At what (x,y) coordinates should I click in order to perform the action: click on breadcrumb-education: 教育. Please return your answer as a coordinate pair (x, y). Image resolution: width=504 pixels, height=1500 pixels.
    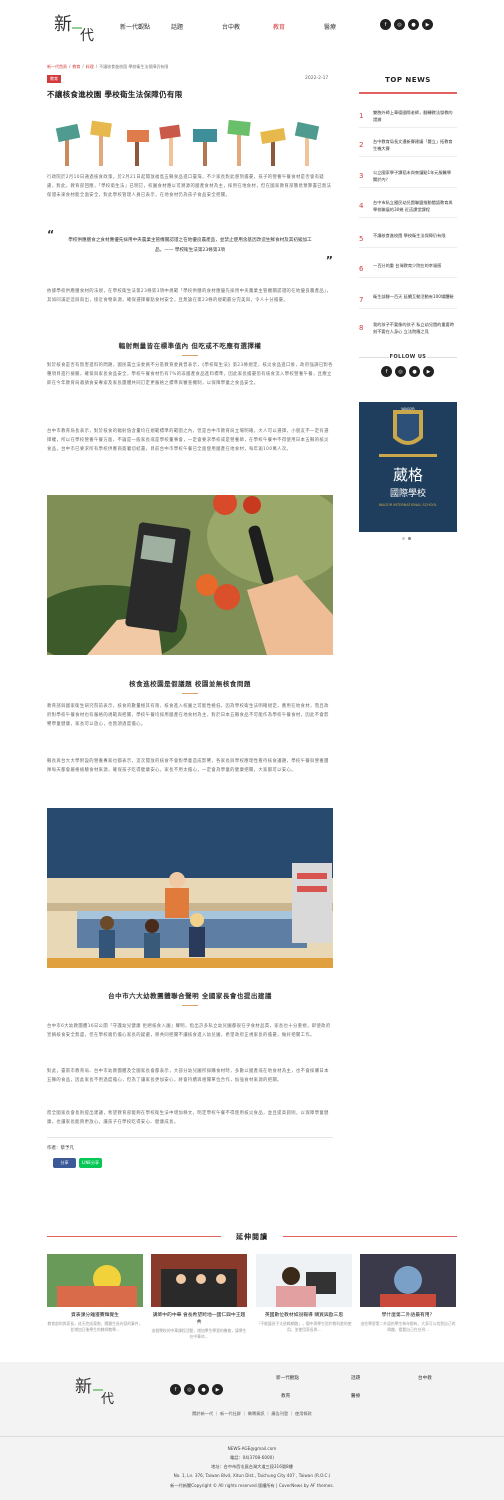
    Looking at the image, I should click on (76, 66).